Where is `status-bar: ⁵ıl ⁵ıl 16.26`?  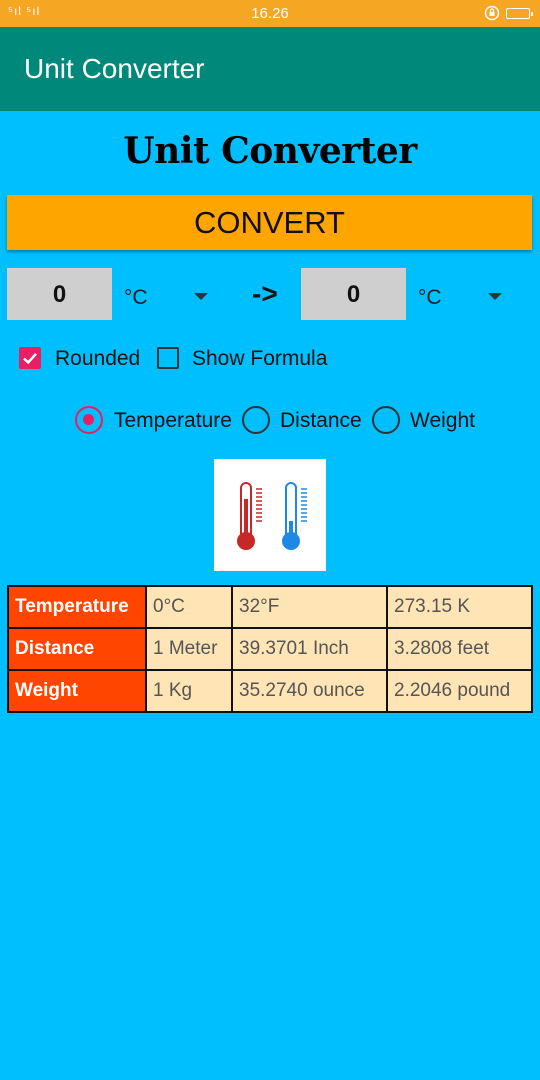 status-bar: ⁵ıl ⁵ıl 16.26 is located at coordinates (270, 13).